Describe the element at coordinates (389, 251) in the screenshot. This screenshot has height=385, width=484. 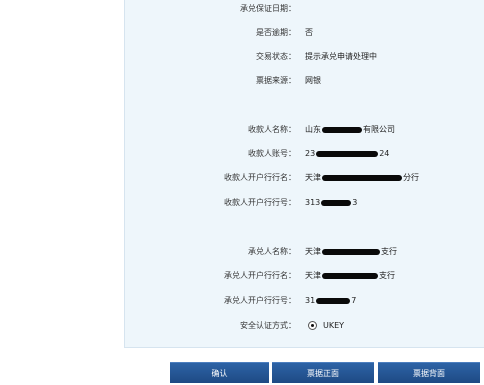
I see `acceptor-name-suffix: 支行` at that location.